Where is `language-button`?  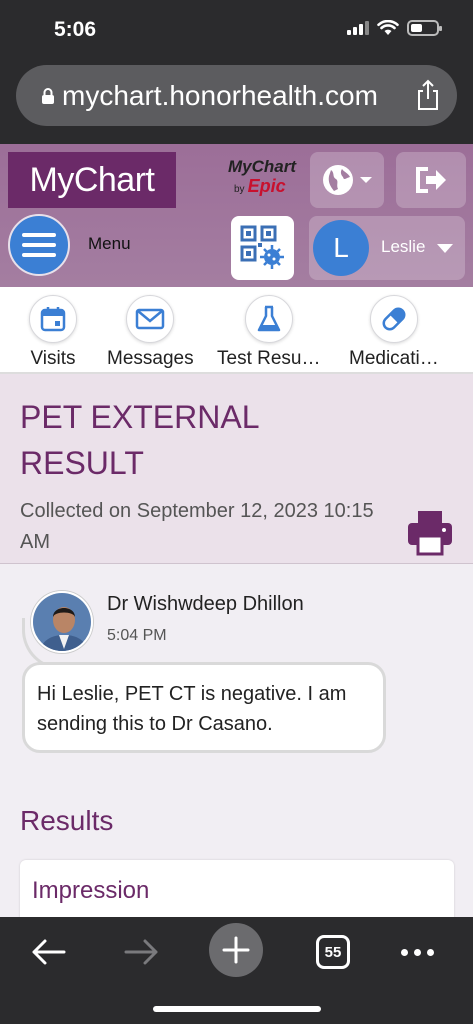
language-button is located at coordinates (347, 180).